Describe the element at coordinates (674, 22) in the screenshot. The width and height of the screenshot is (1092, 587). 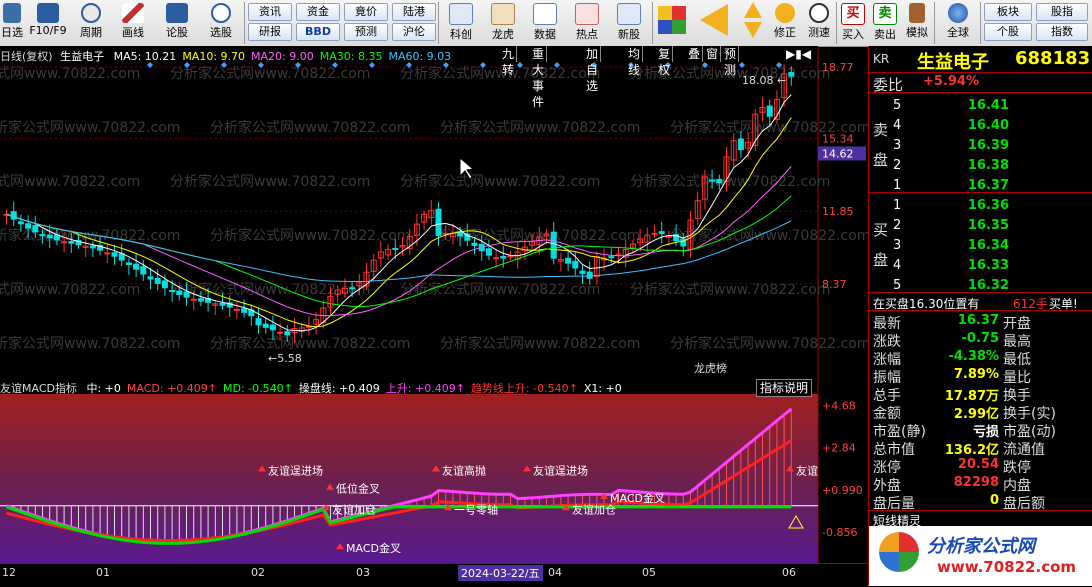
I see `color-block-button` at that location.